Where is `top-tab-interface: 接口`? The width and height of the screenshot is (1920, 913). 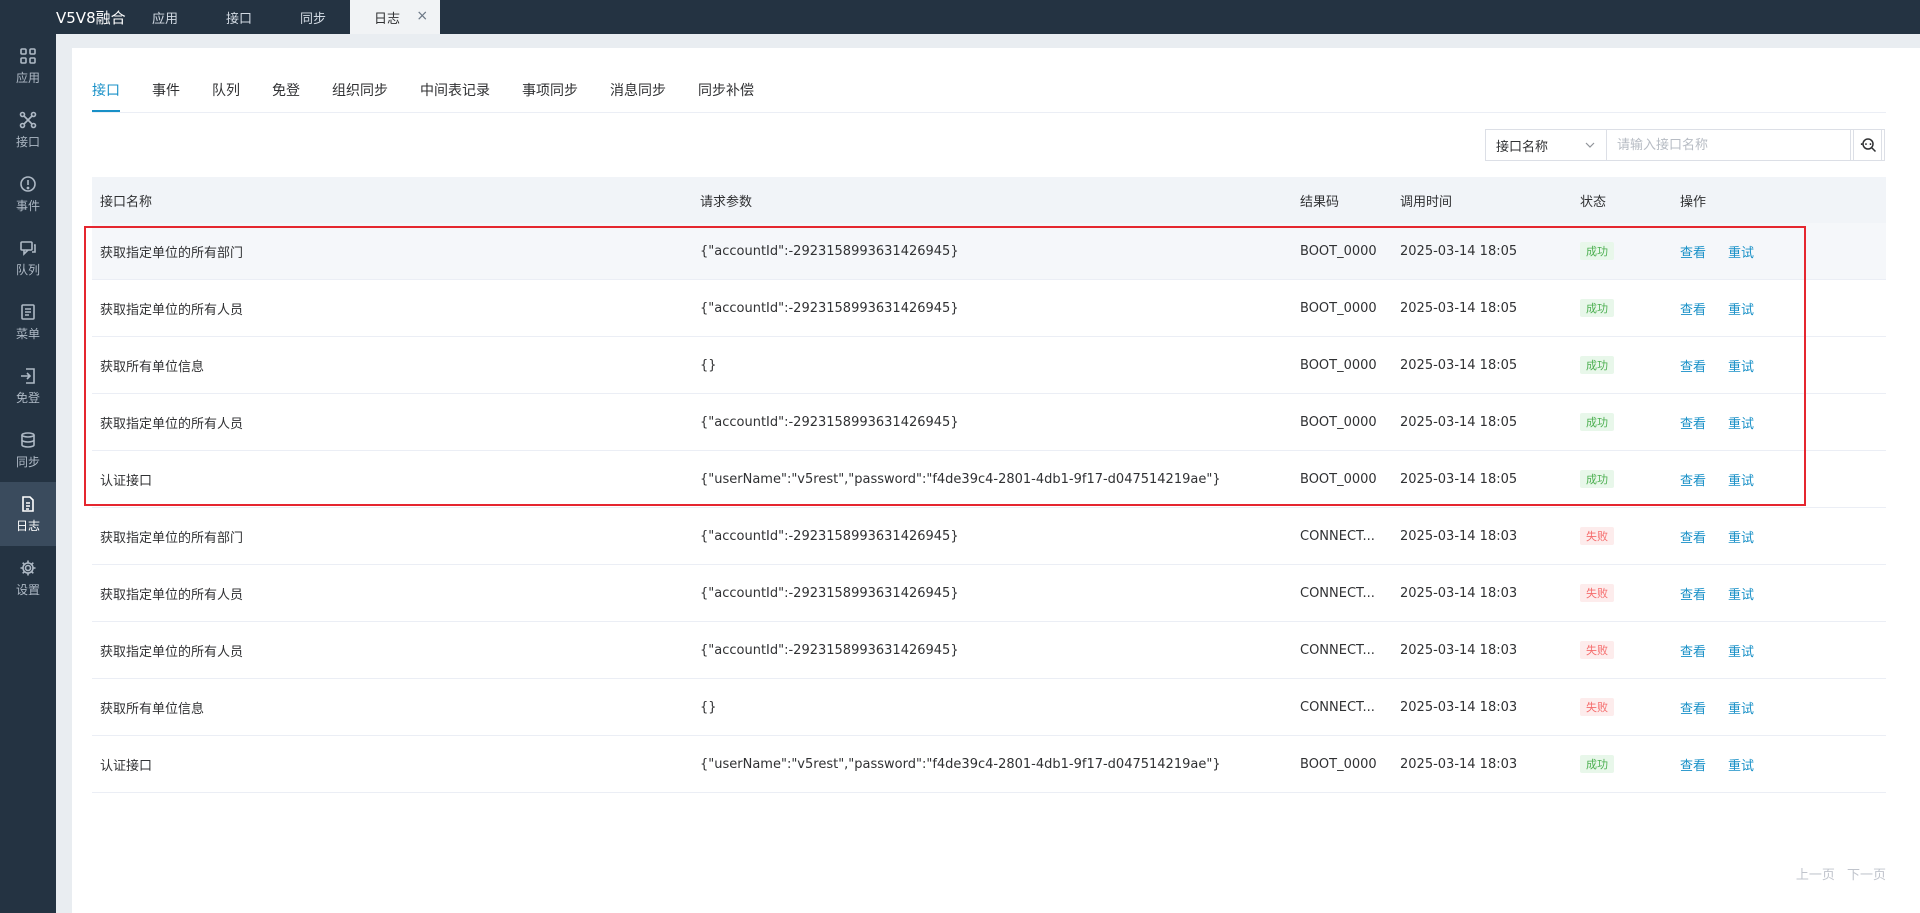 top-tab-interface: 接口 is located at coordinates (239, 17).